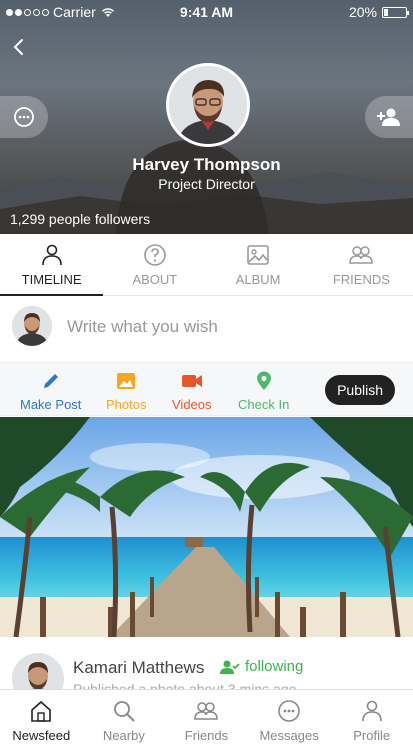  I want to click on tab-about: ABOUT, so click(154, 264).